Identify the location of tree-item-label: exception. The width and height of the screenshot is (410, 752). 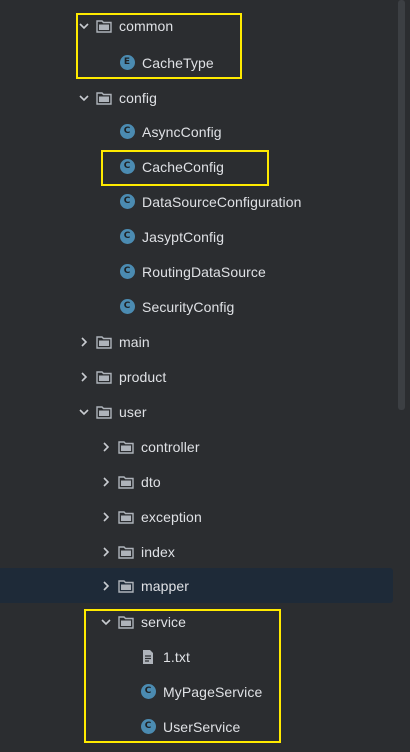
(171, 516).